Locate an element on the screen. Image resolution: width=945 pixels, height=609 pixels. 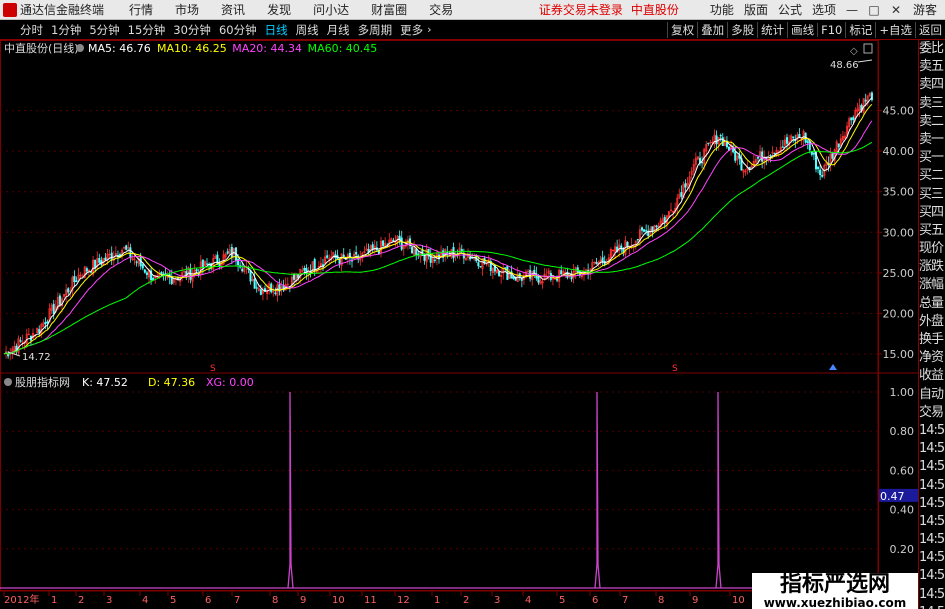
btn-overlay: 叠加 is located at coordinates (712, 29).